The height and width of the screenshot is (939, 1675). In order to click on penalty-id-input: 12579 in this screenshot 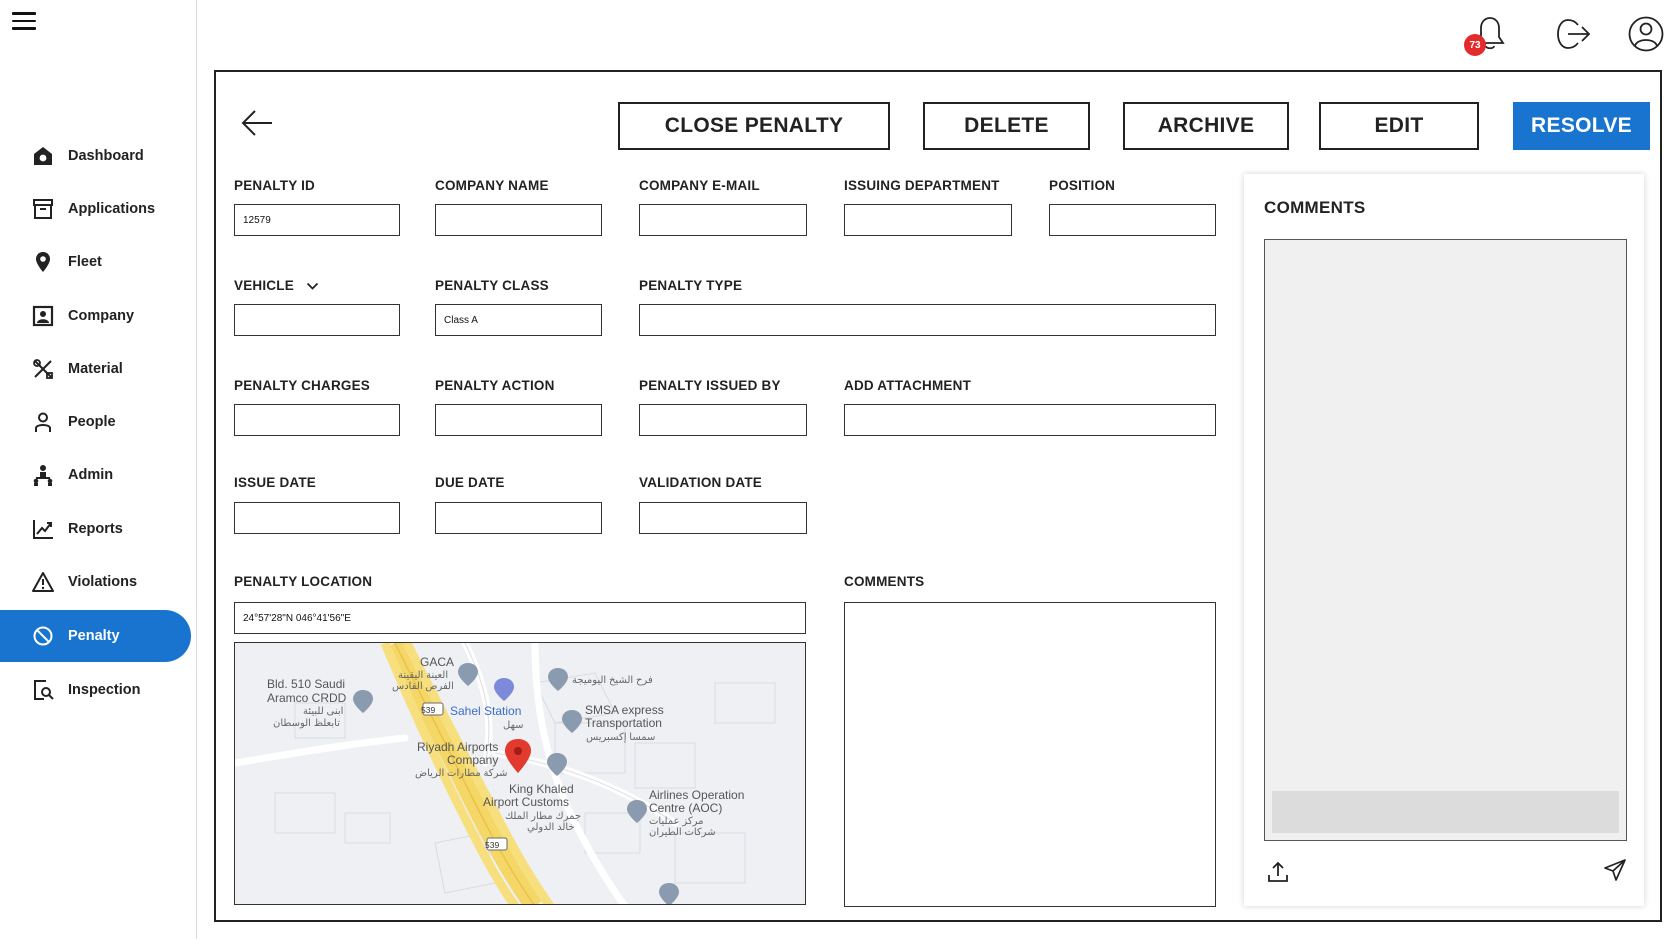, I will do `click(317, 220)`.